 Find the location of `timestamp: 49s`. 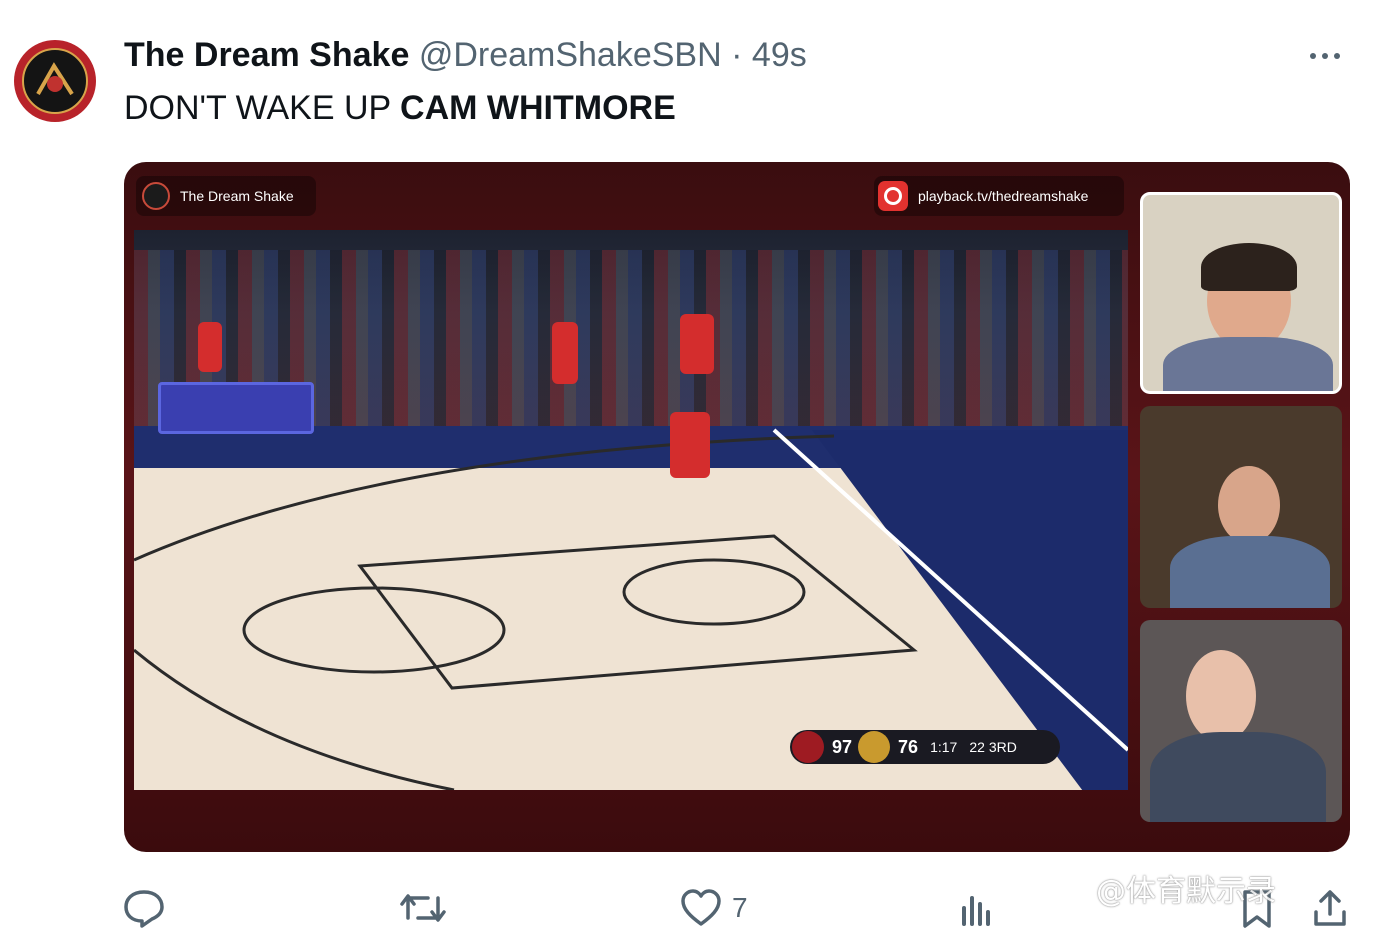

timestamp: 49s is located at coordinates (779, 55).